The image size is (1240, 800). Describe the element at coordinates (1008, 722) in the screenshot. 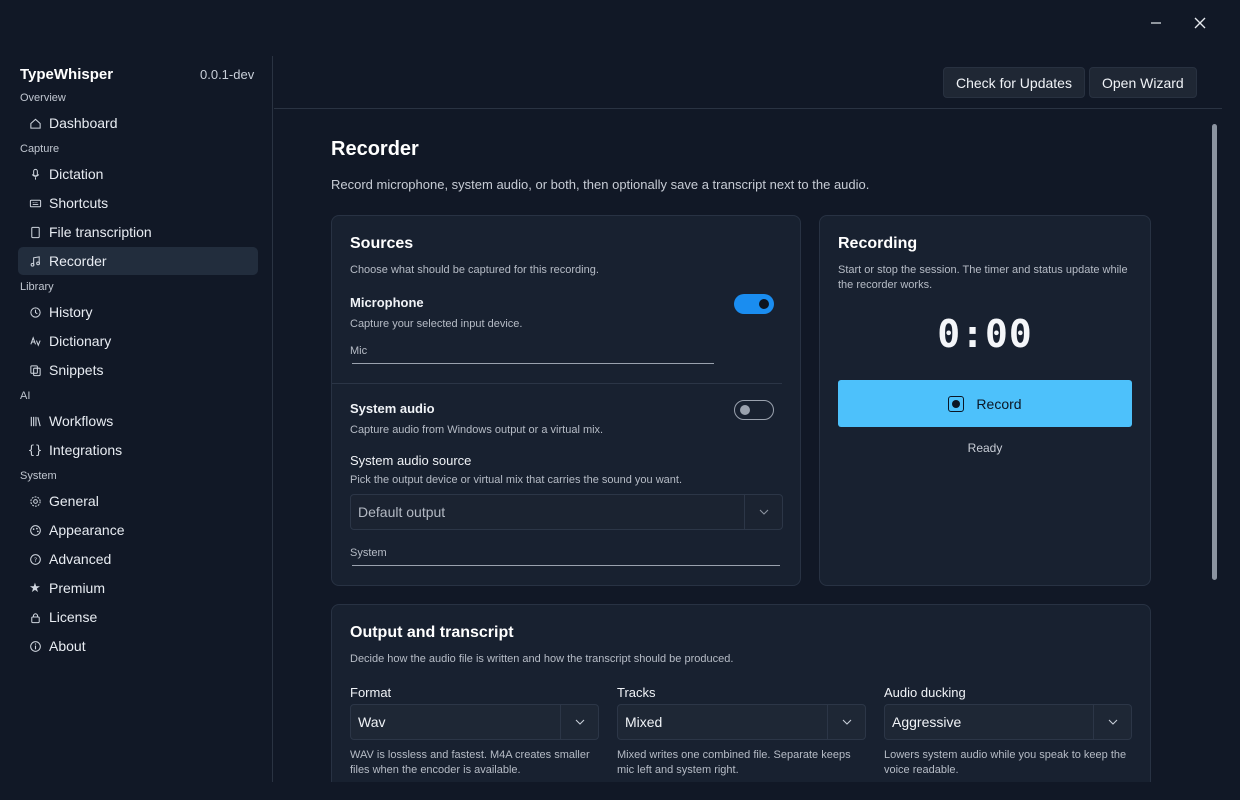

I see `audio-ducking-select: Aggressive` at that location.